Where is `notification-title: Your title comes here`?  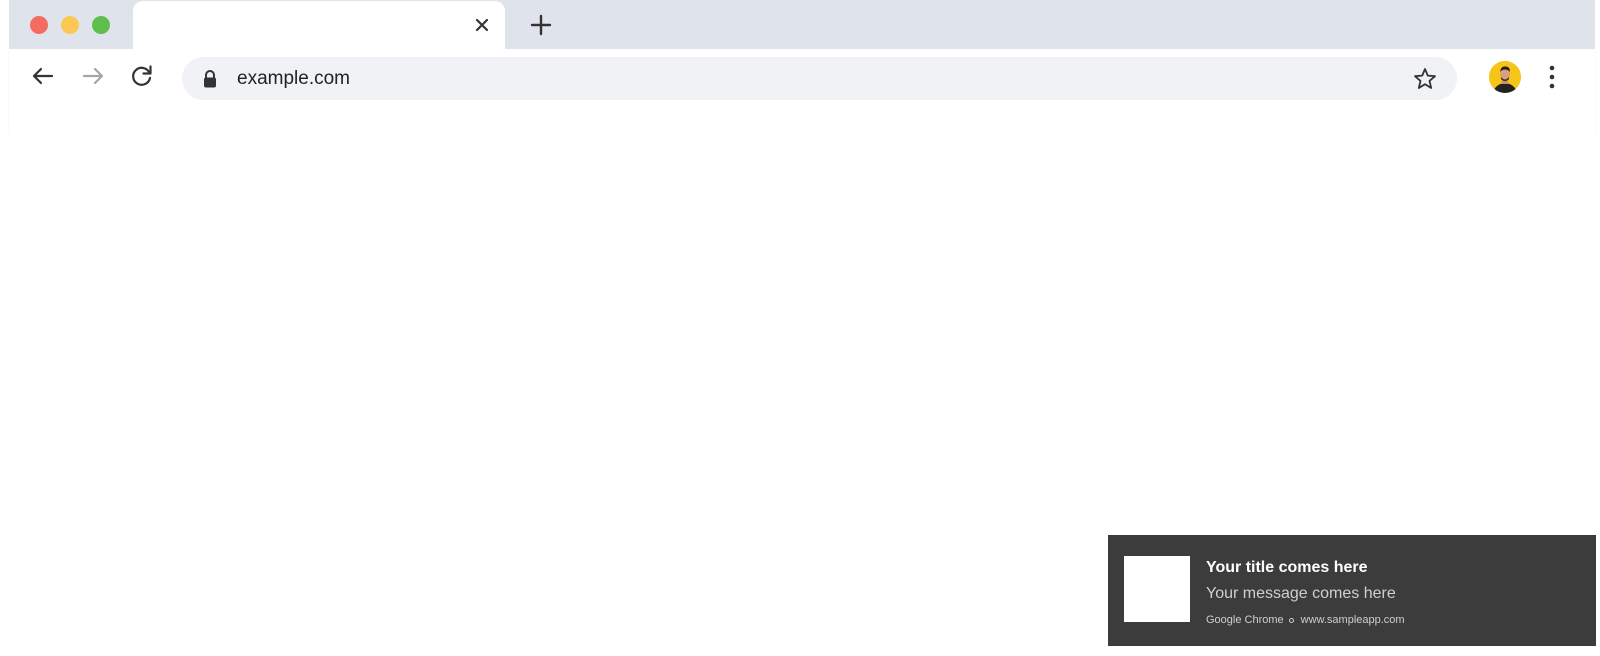
notification-title: Your title comes here is located at coordinates (1287, 567).